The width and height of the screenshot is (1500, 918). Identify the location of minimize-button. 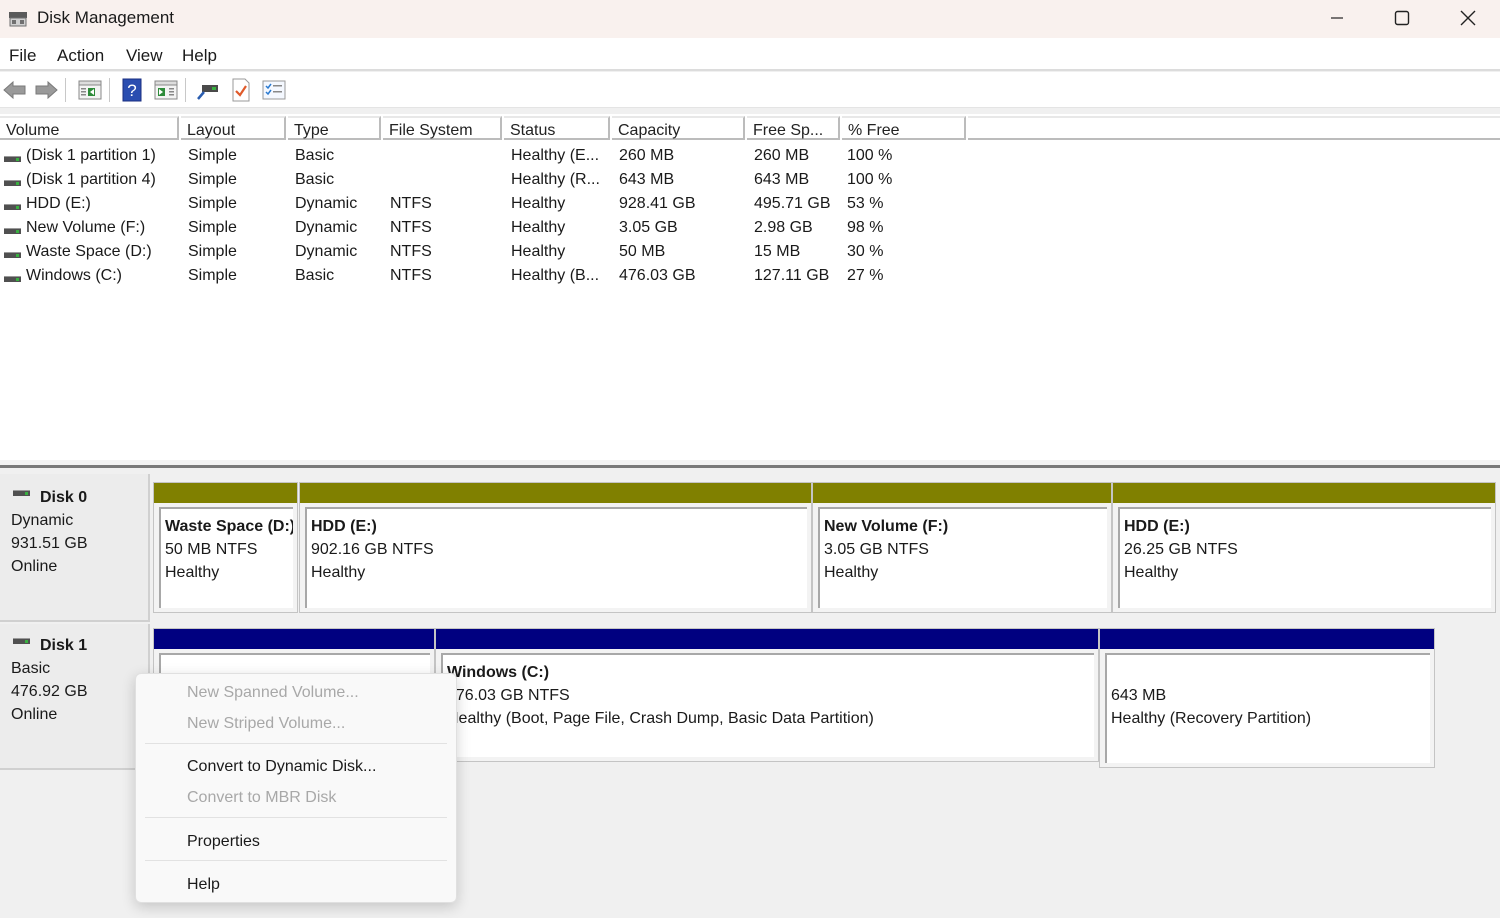
(1337, 18).